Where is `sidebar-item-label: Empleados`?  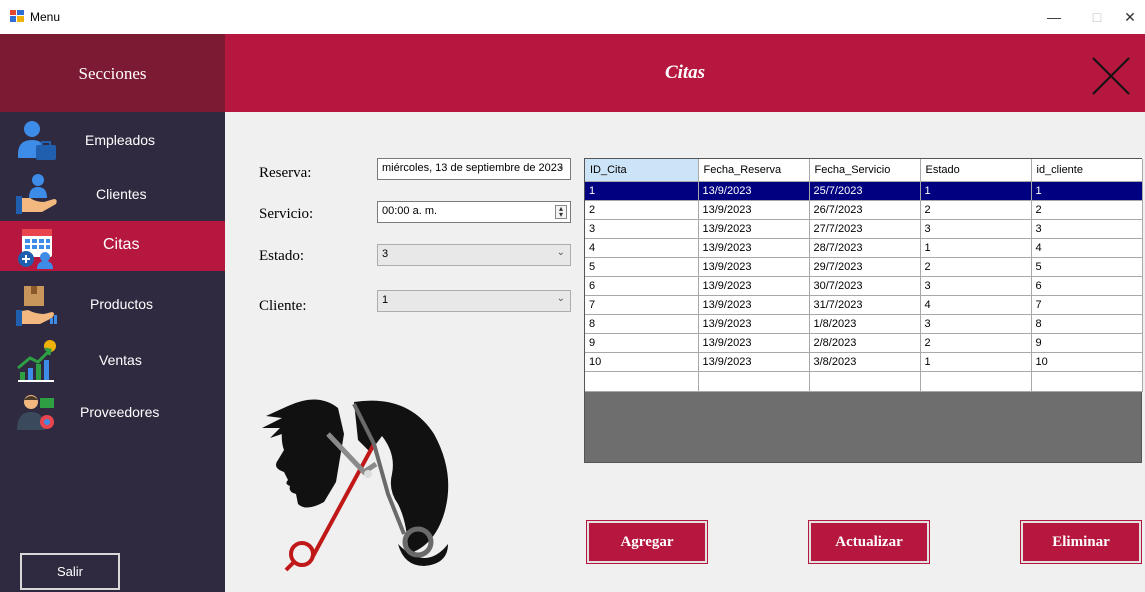
sidebar-item-label: Empleados is located at coordinates (120, 140).